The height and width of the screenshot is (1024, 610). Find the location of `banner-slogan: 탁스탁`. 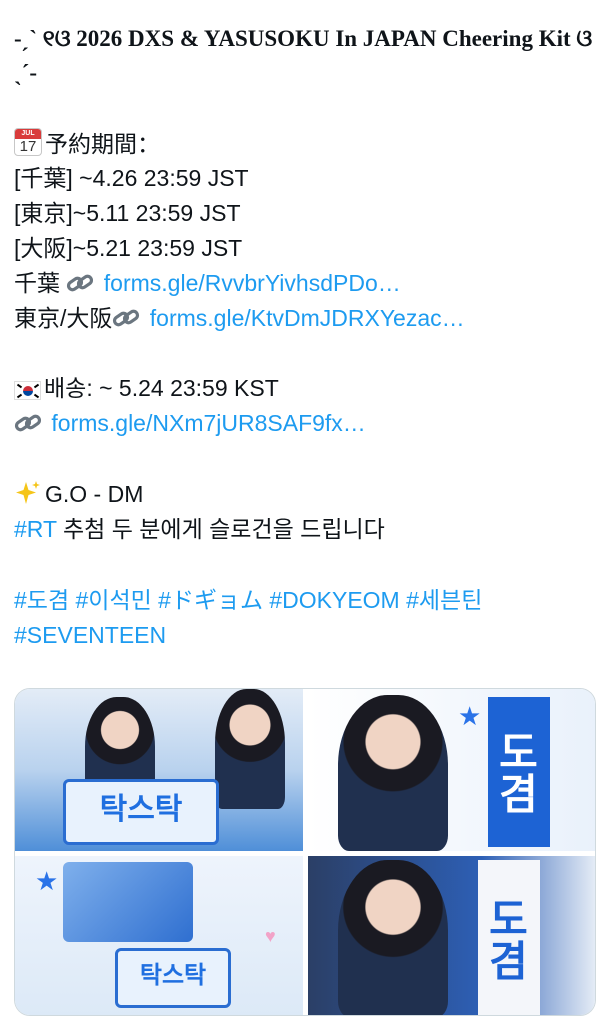

banner-slogan: 탁스탁 is located at coordinates (141, 812).